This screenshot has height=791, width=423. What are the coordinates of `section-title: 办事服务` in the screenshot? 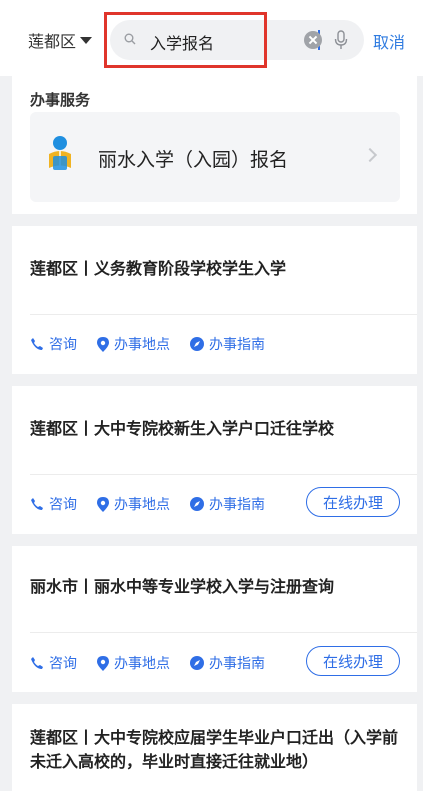 It's located at (60, 100).